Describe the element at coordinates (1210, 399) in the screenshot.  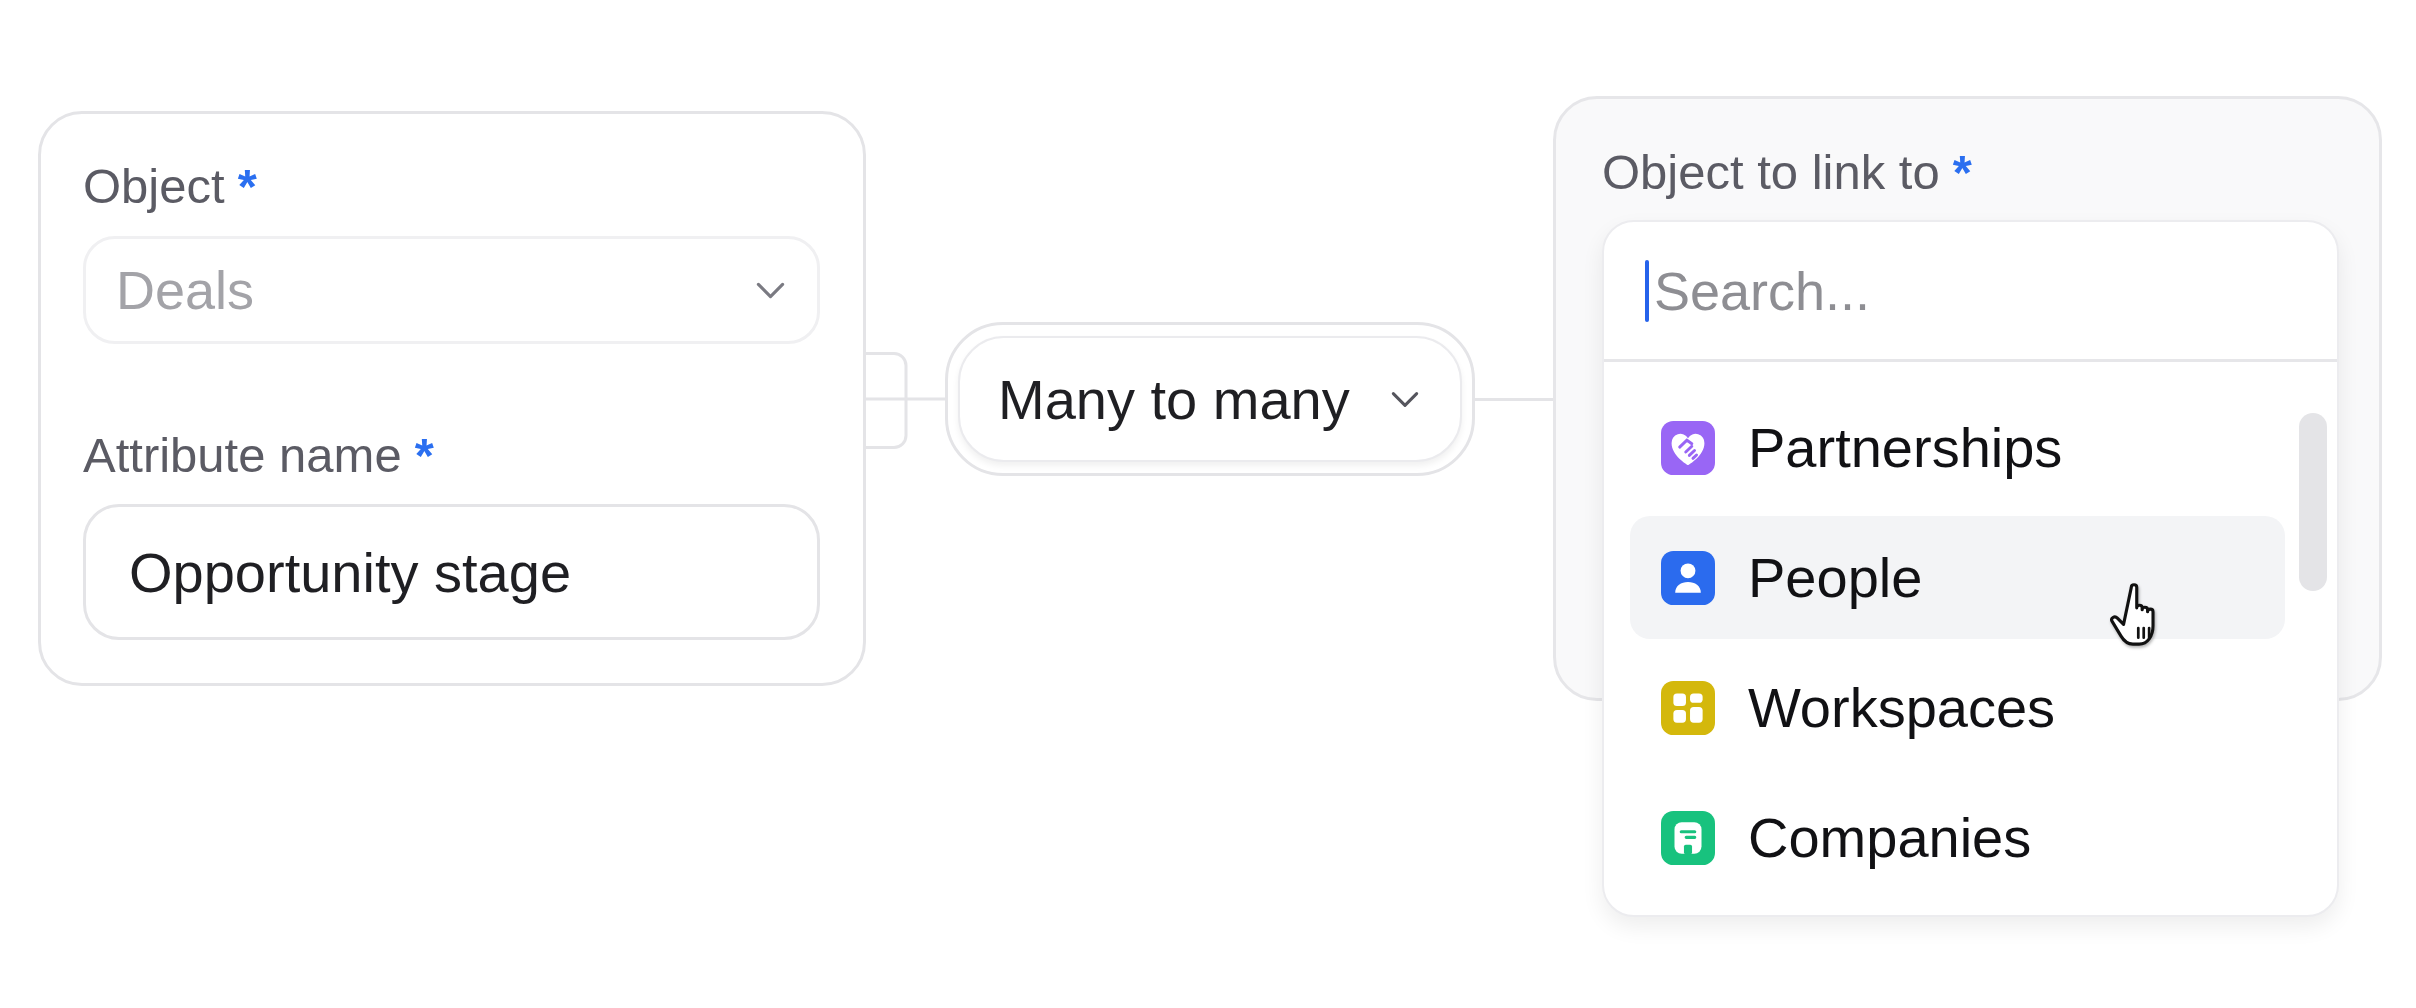
I see `relationship-select: Many to many` at that location.